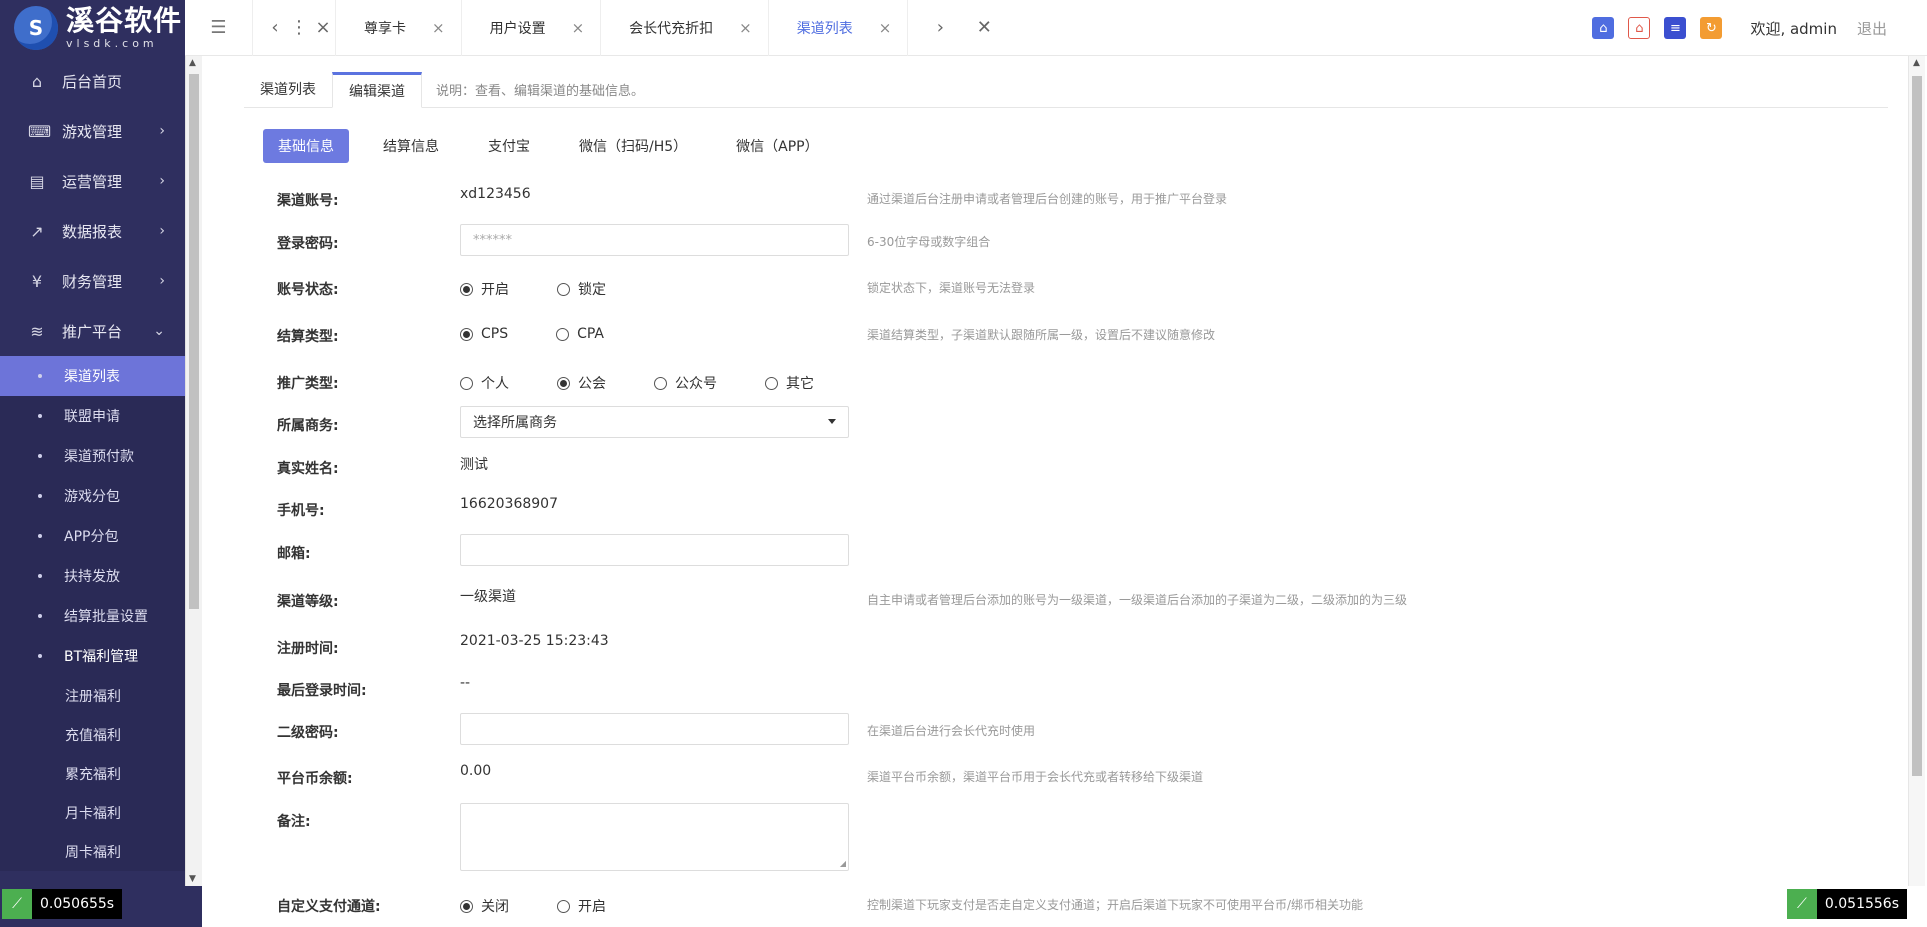 Image resolution: width=1927 pixels, height=927 pixels. I want to click on section-tab-alipay: 支付宝, so click(509, 146).